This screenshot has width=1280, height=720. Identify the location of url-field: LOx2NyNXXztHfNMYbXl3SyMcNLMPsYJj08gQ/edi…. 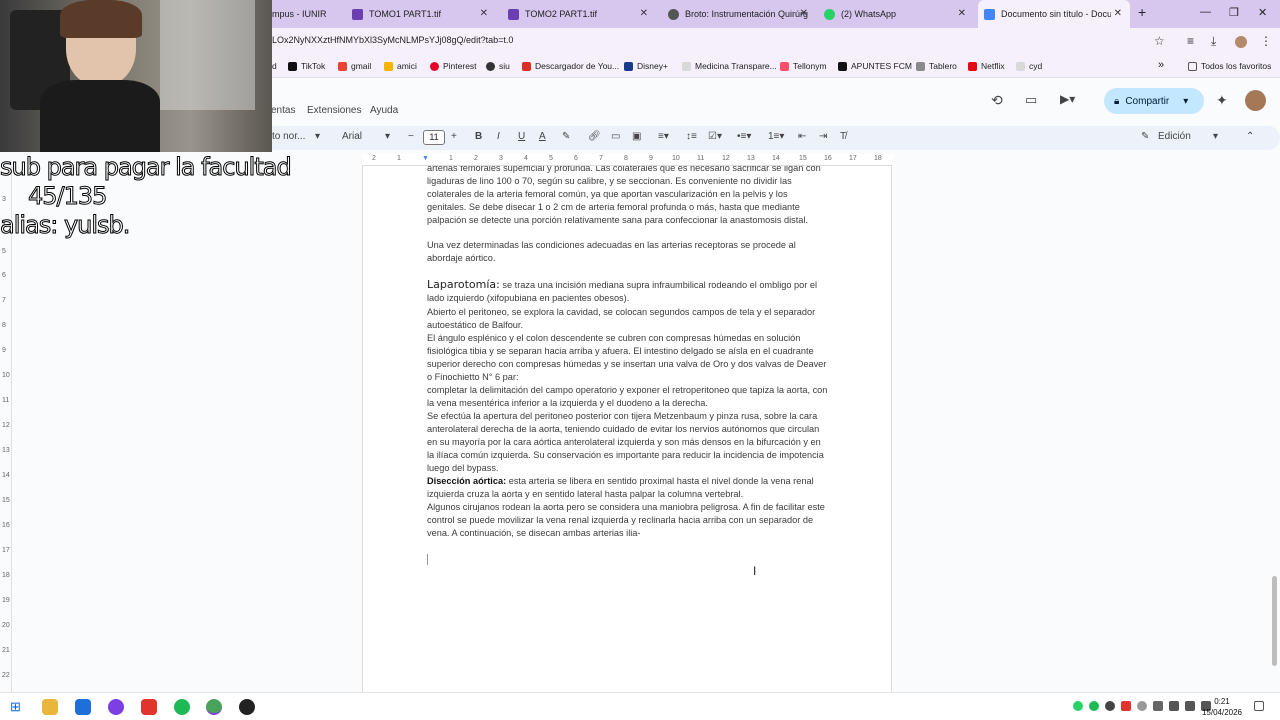
(392, 40).